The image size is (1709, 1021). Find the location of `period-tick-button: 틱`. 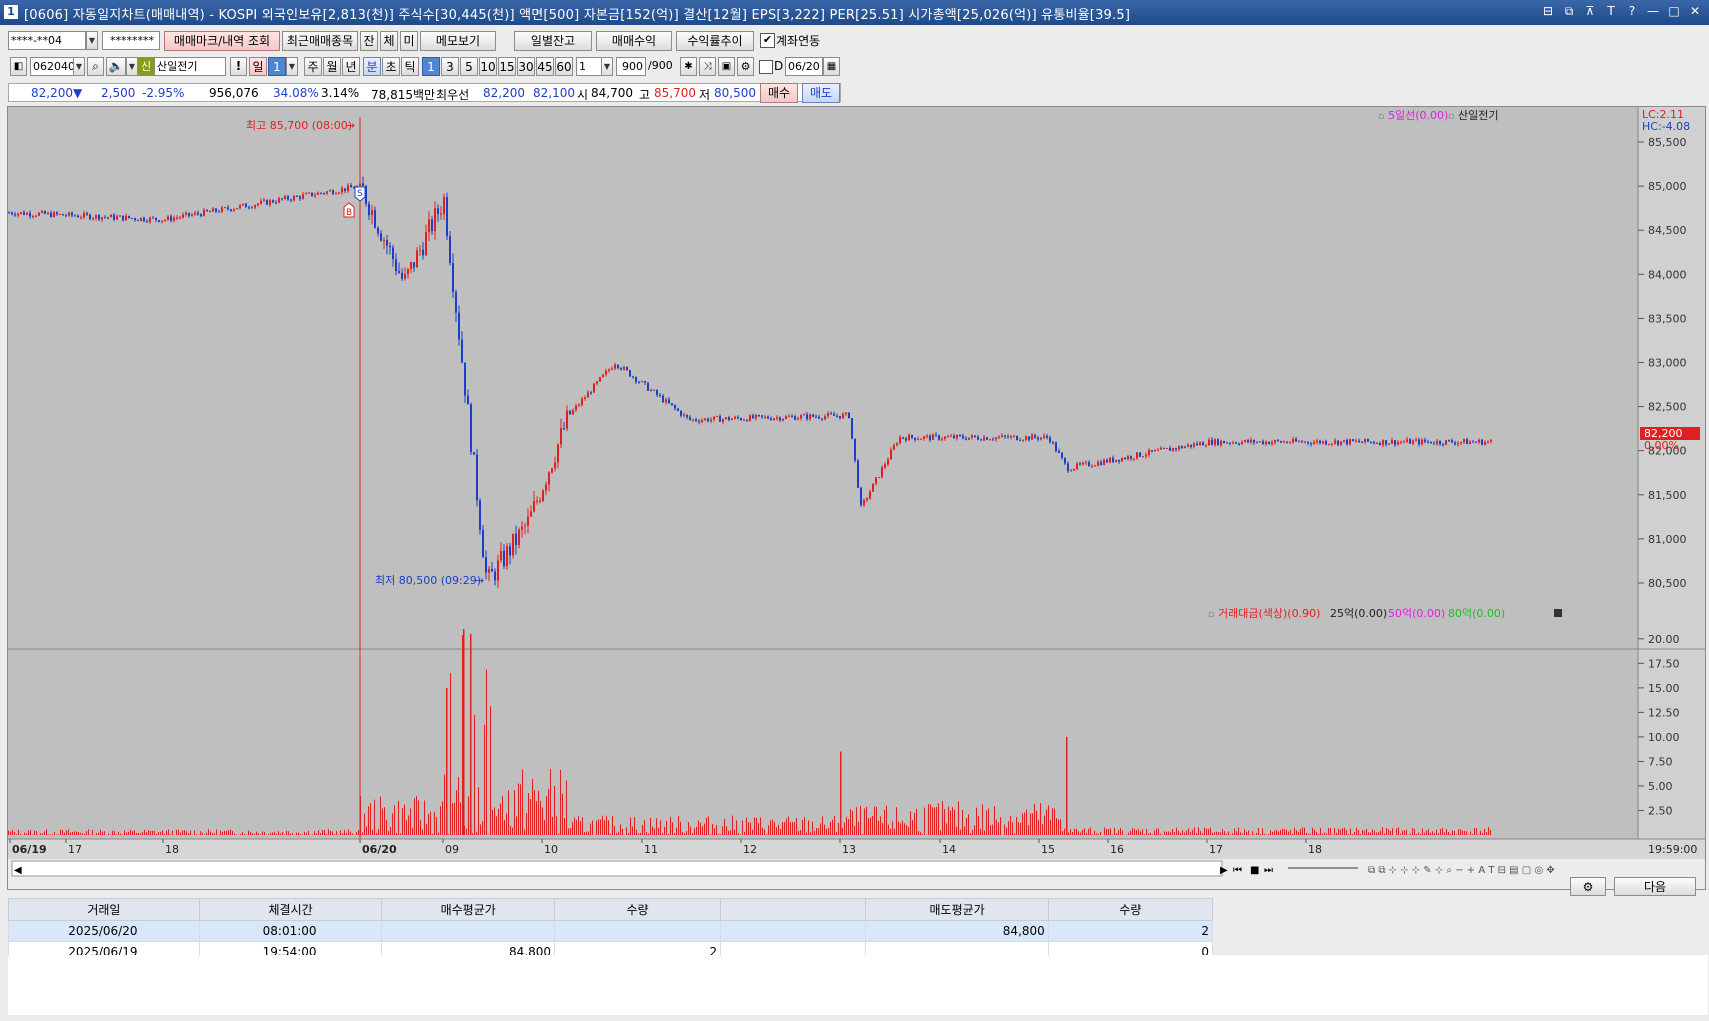

period-tick-button: 틱 is located at coordinates (410, 66).